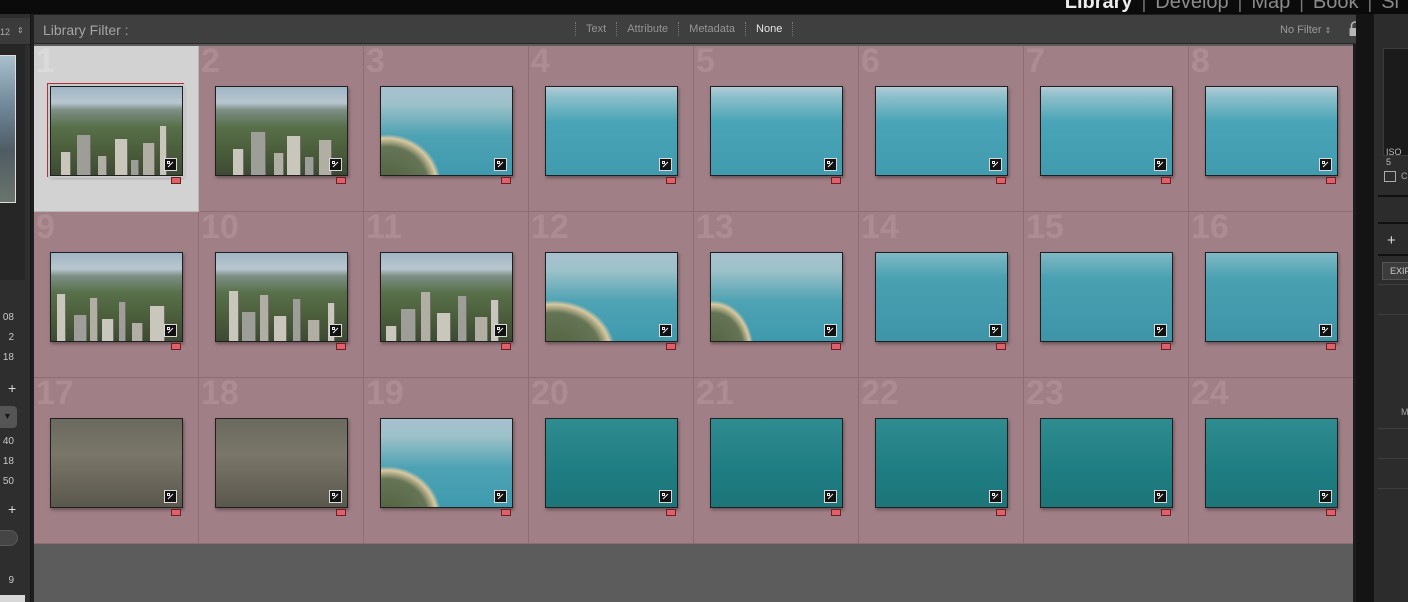 This screenshot has width=1408, height=602. Describe the element at coordinates (1404, 176) in the screenshot. I see `checkbox-label: C` at that location.